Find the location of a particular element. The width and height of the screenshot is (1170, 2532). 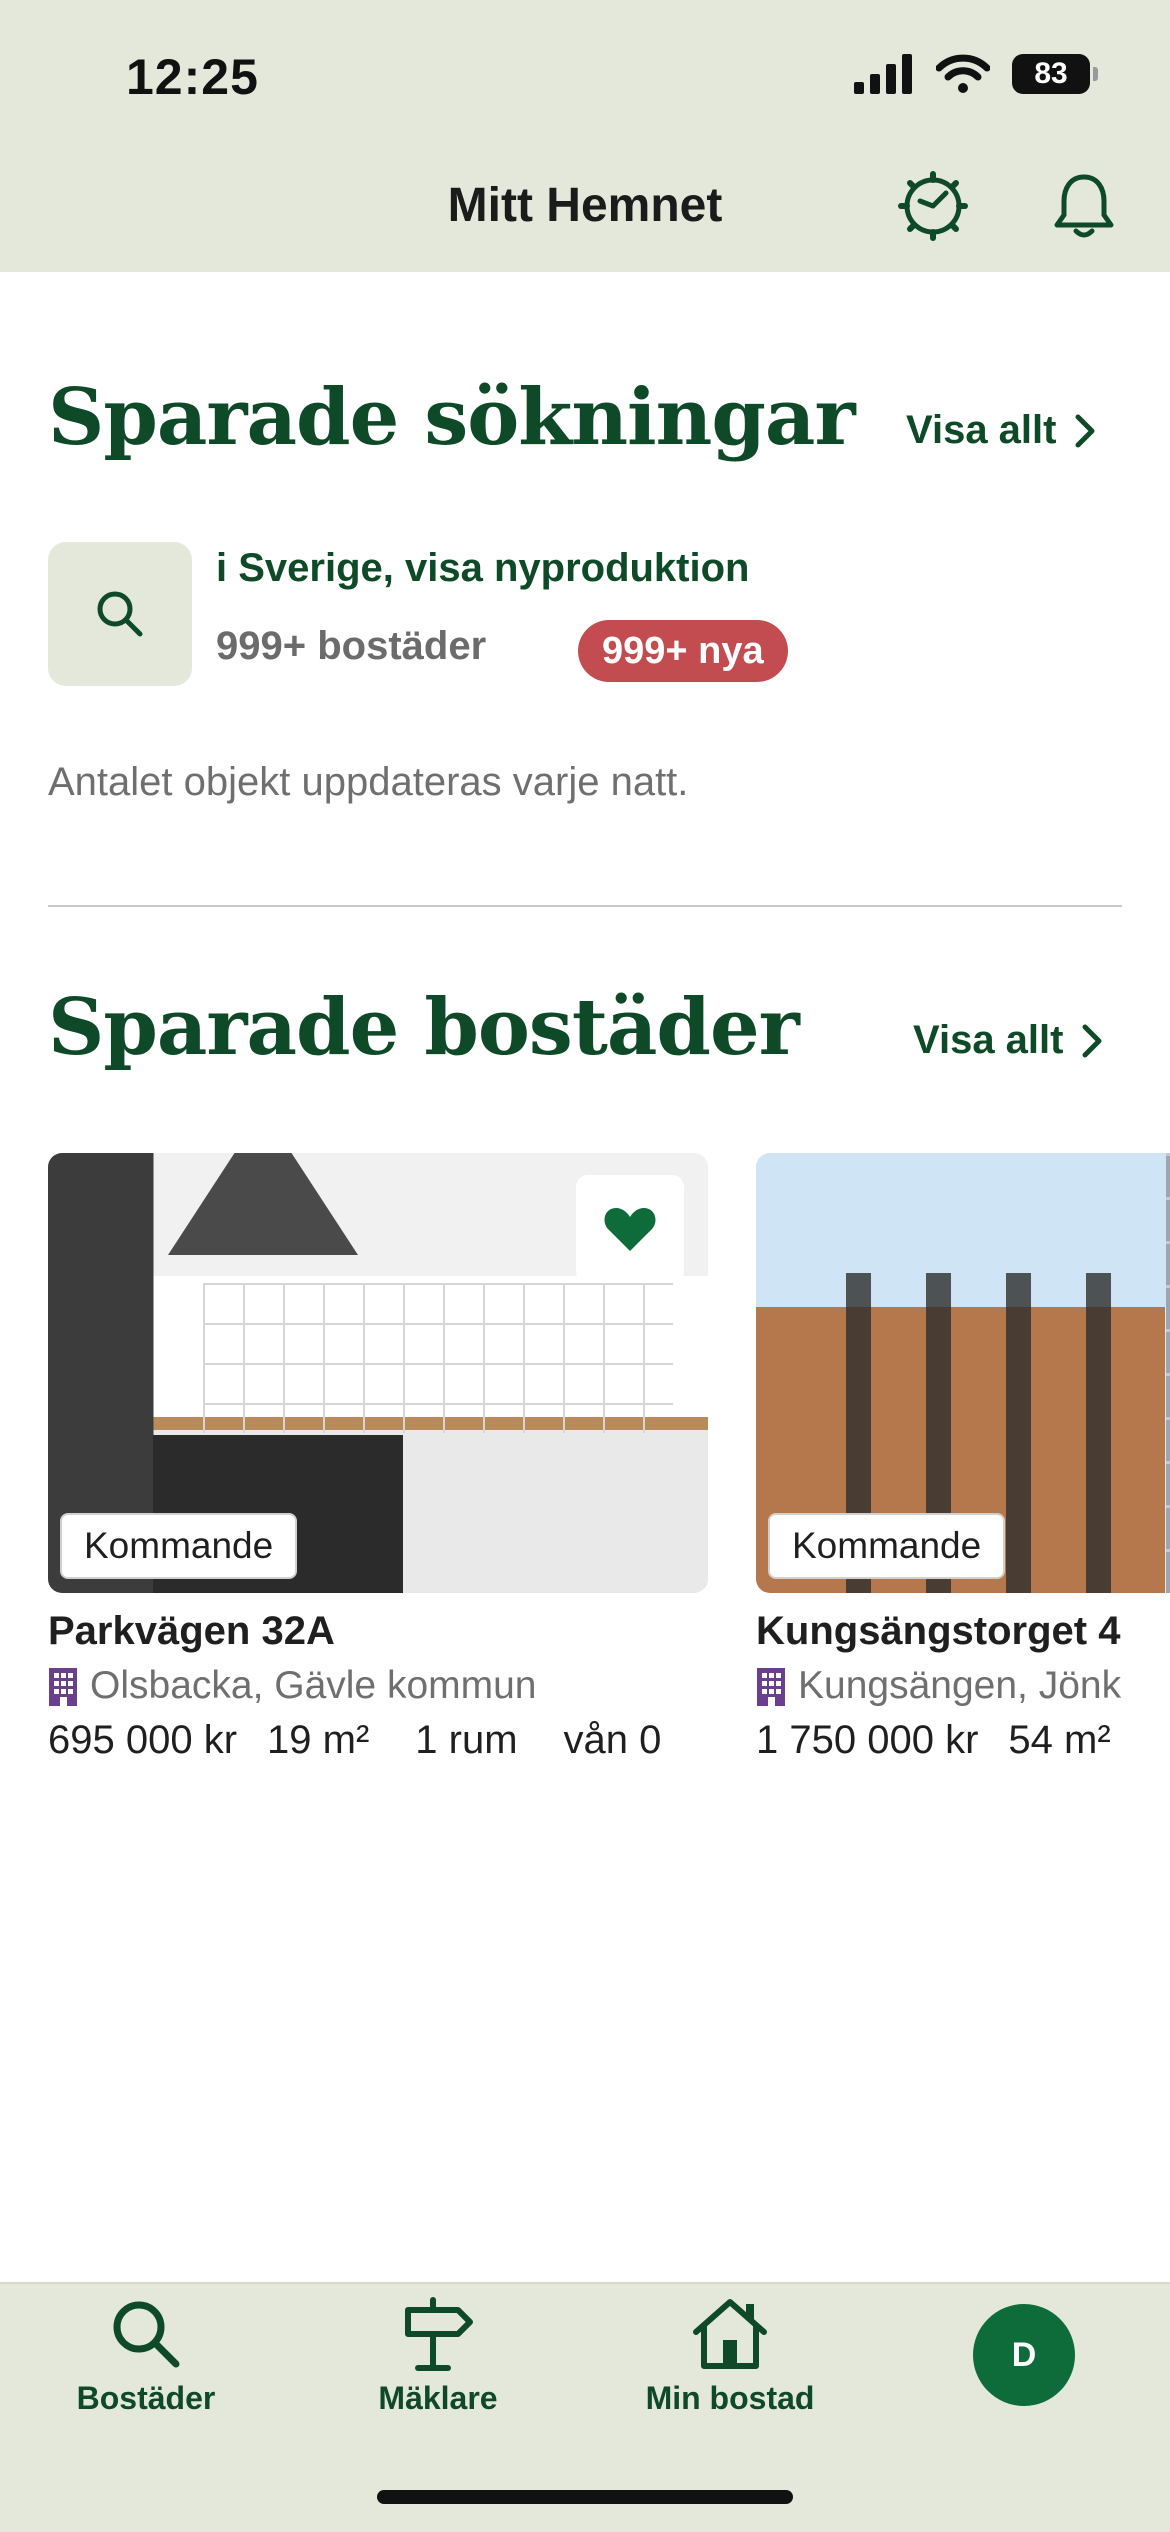

listing-address: Parkvägen 32A is located at coordinates (191, 1631).